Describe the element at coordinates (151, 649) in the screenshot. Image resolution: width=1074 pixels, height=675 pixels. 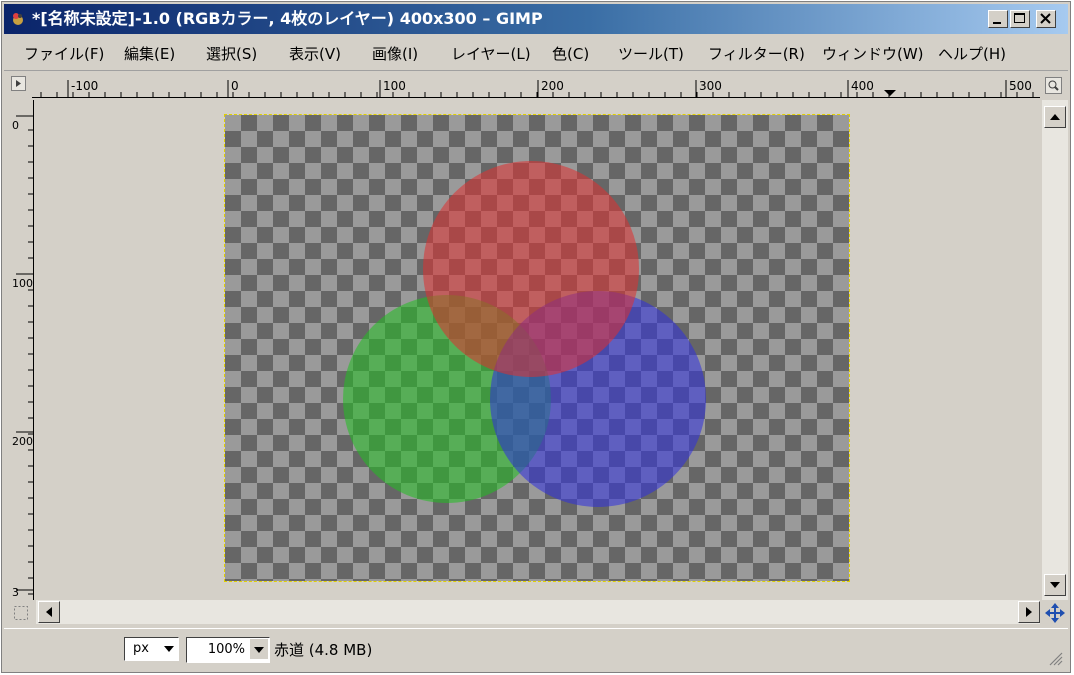
I see `unit-selector: px` at that location.